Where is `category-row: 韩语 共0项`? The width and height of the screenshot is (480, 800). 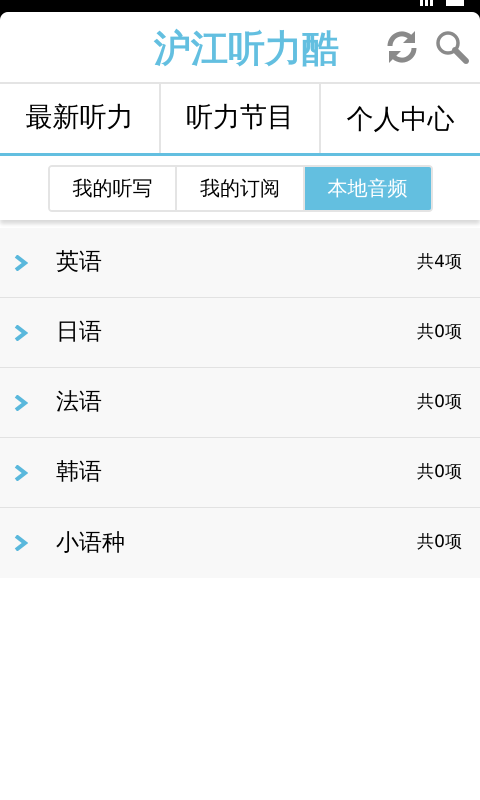 category-row: 韩语 共0项 is located at coordinates (240, 473).